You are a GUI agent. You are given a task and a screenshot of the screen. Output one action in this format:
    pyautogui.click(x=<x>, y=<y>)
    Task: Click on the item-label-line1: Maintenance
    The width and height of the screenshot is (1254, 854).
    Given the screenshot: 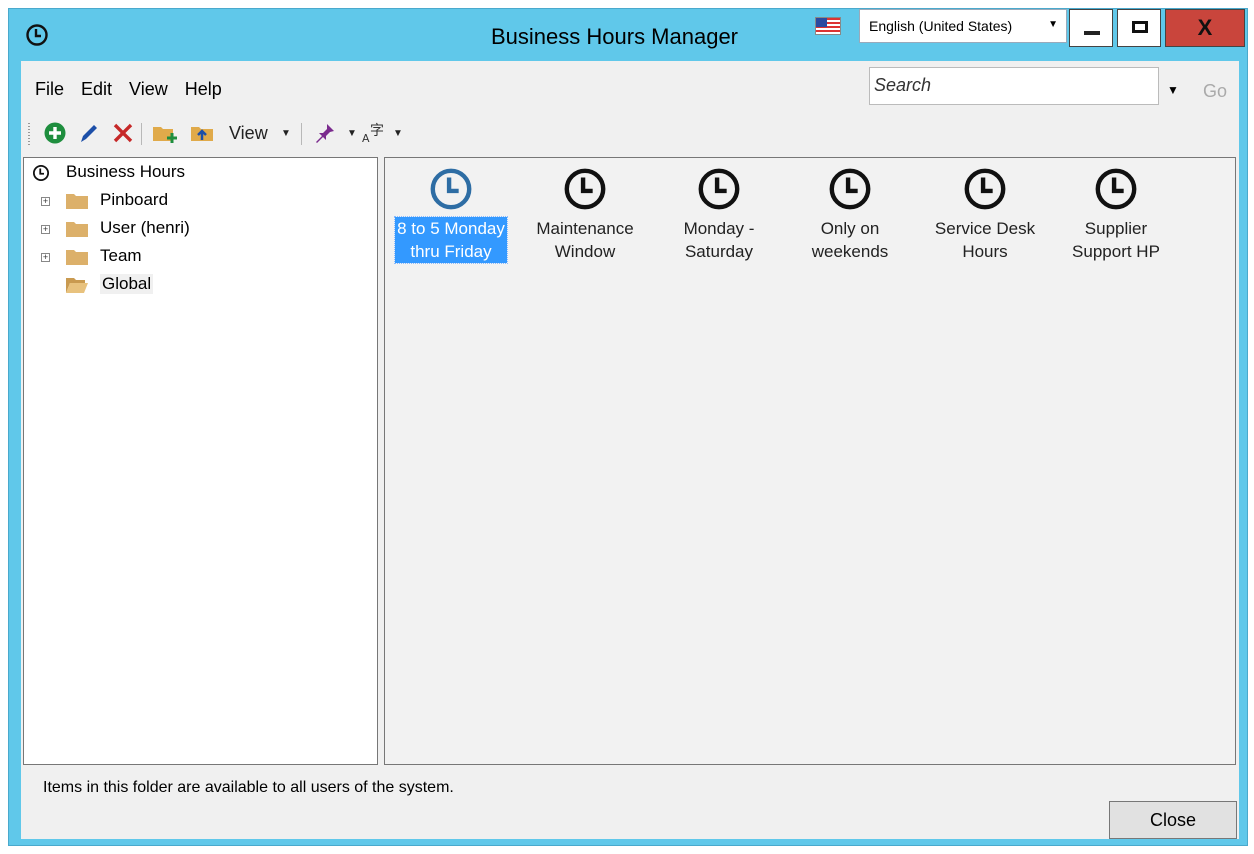 What is the action you would take?
    pyautogui.click(x=585, y=228)
    